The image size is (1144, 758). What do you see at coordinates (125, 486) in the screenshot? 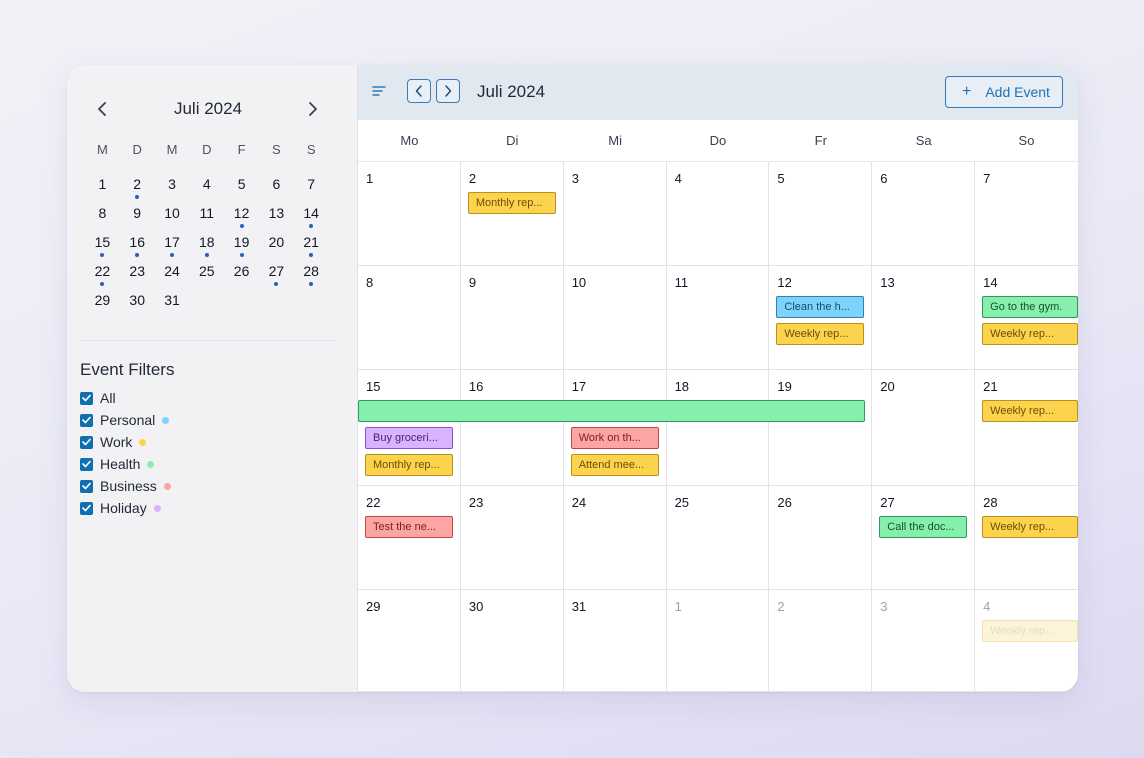
I see `filter-business: Business` at bounding box center [125, 486].